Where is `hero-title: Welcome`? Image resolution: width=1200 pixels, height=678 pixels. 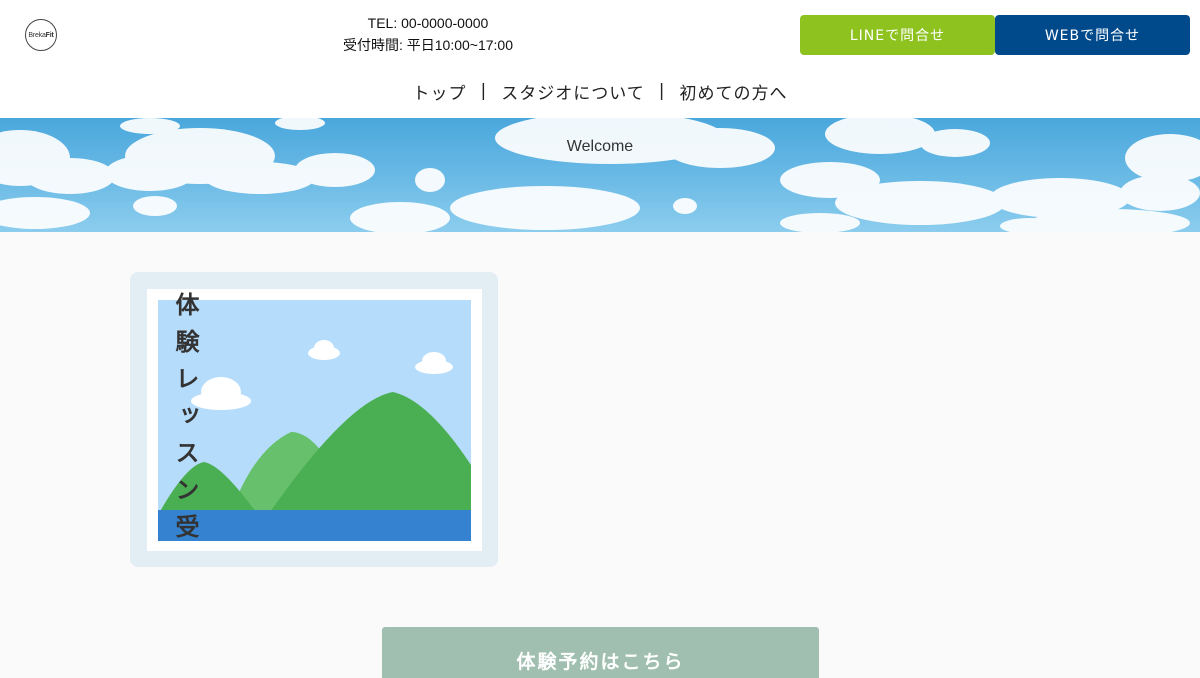 hero-title: Welcome is located at coordinates (600, 146).